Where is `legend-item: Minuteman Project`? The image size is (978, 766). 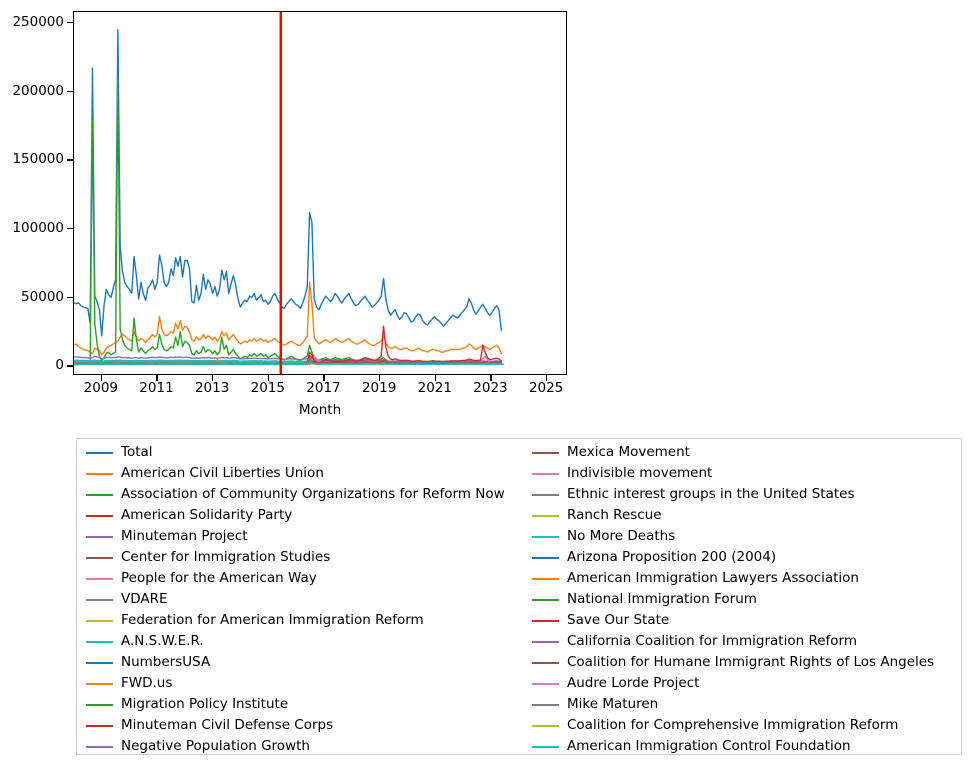
legend-item: Minuteman Project is located at coordinates (295, 536).